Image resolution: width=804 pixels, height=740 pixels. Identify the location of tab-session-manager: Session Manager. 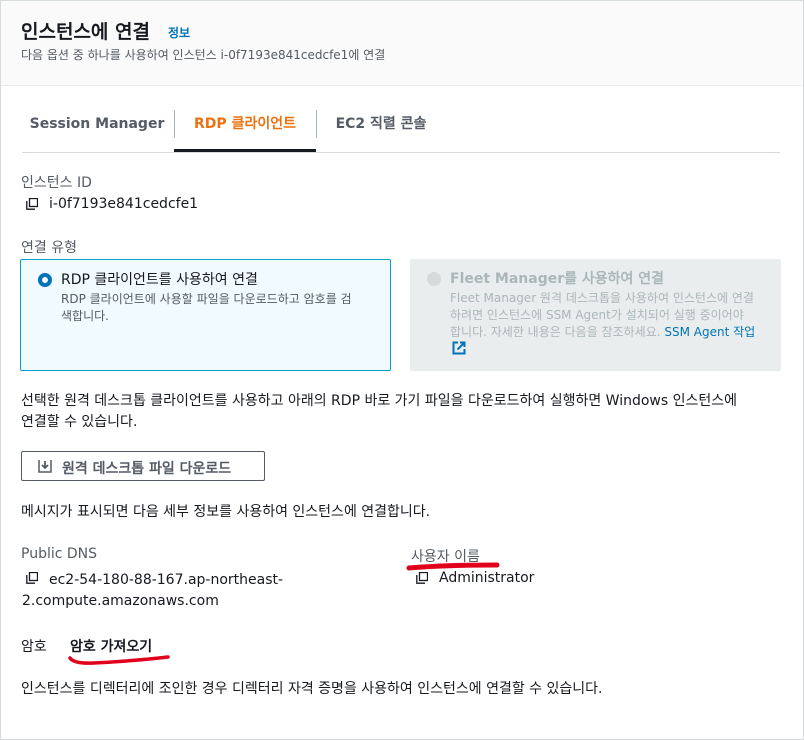
(97, 130).